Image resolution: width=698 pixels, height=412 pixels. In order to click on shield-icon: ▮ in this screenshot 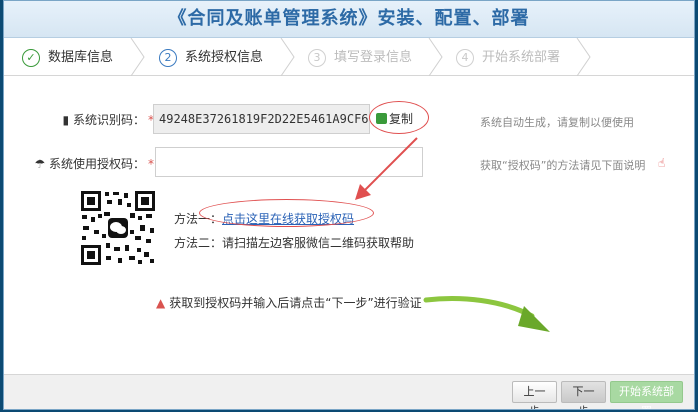, I will do `click(66, 120)`.